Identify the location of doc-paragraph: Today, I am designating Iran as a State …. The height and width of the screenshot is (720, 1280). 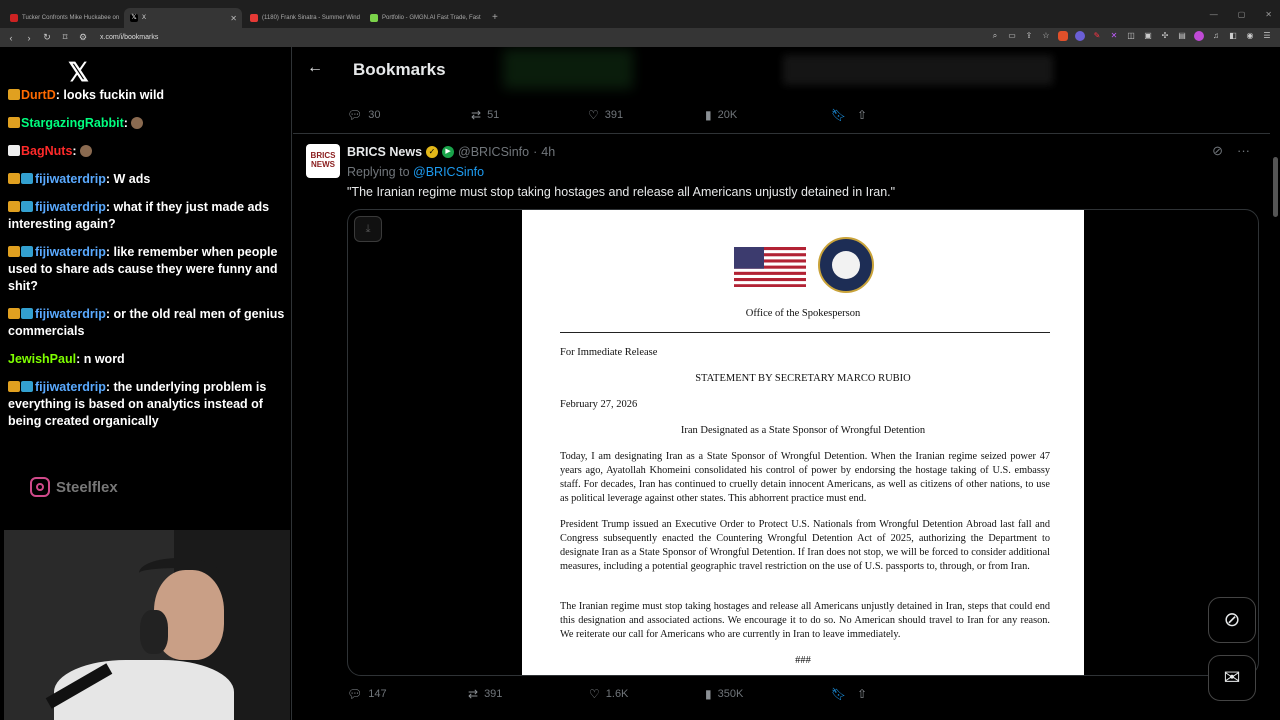
(805, 477).